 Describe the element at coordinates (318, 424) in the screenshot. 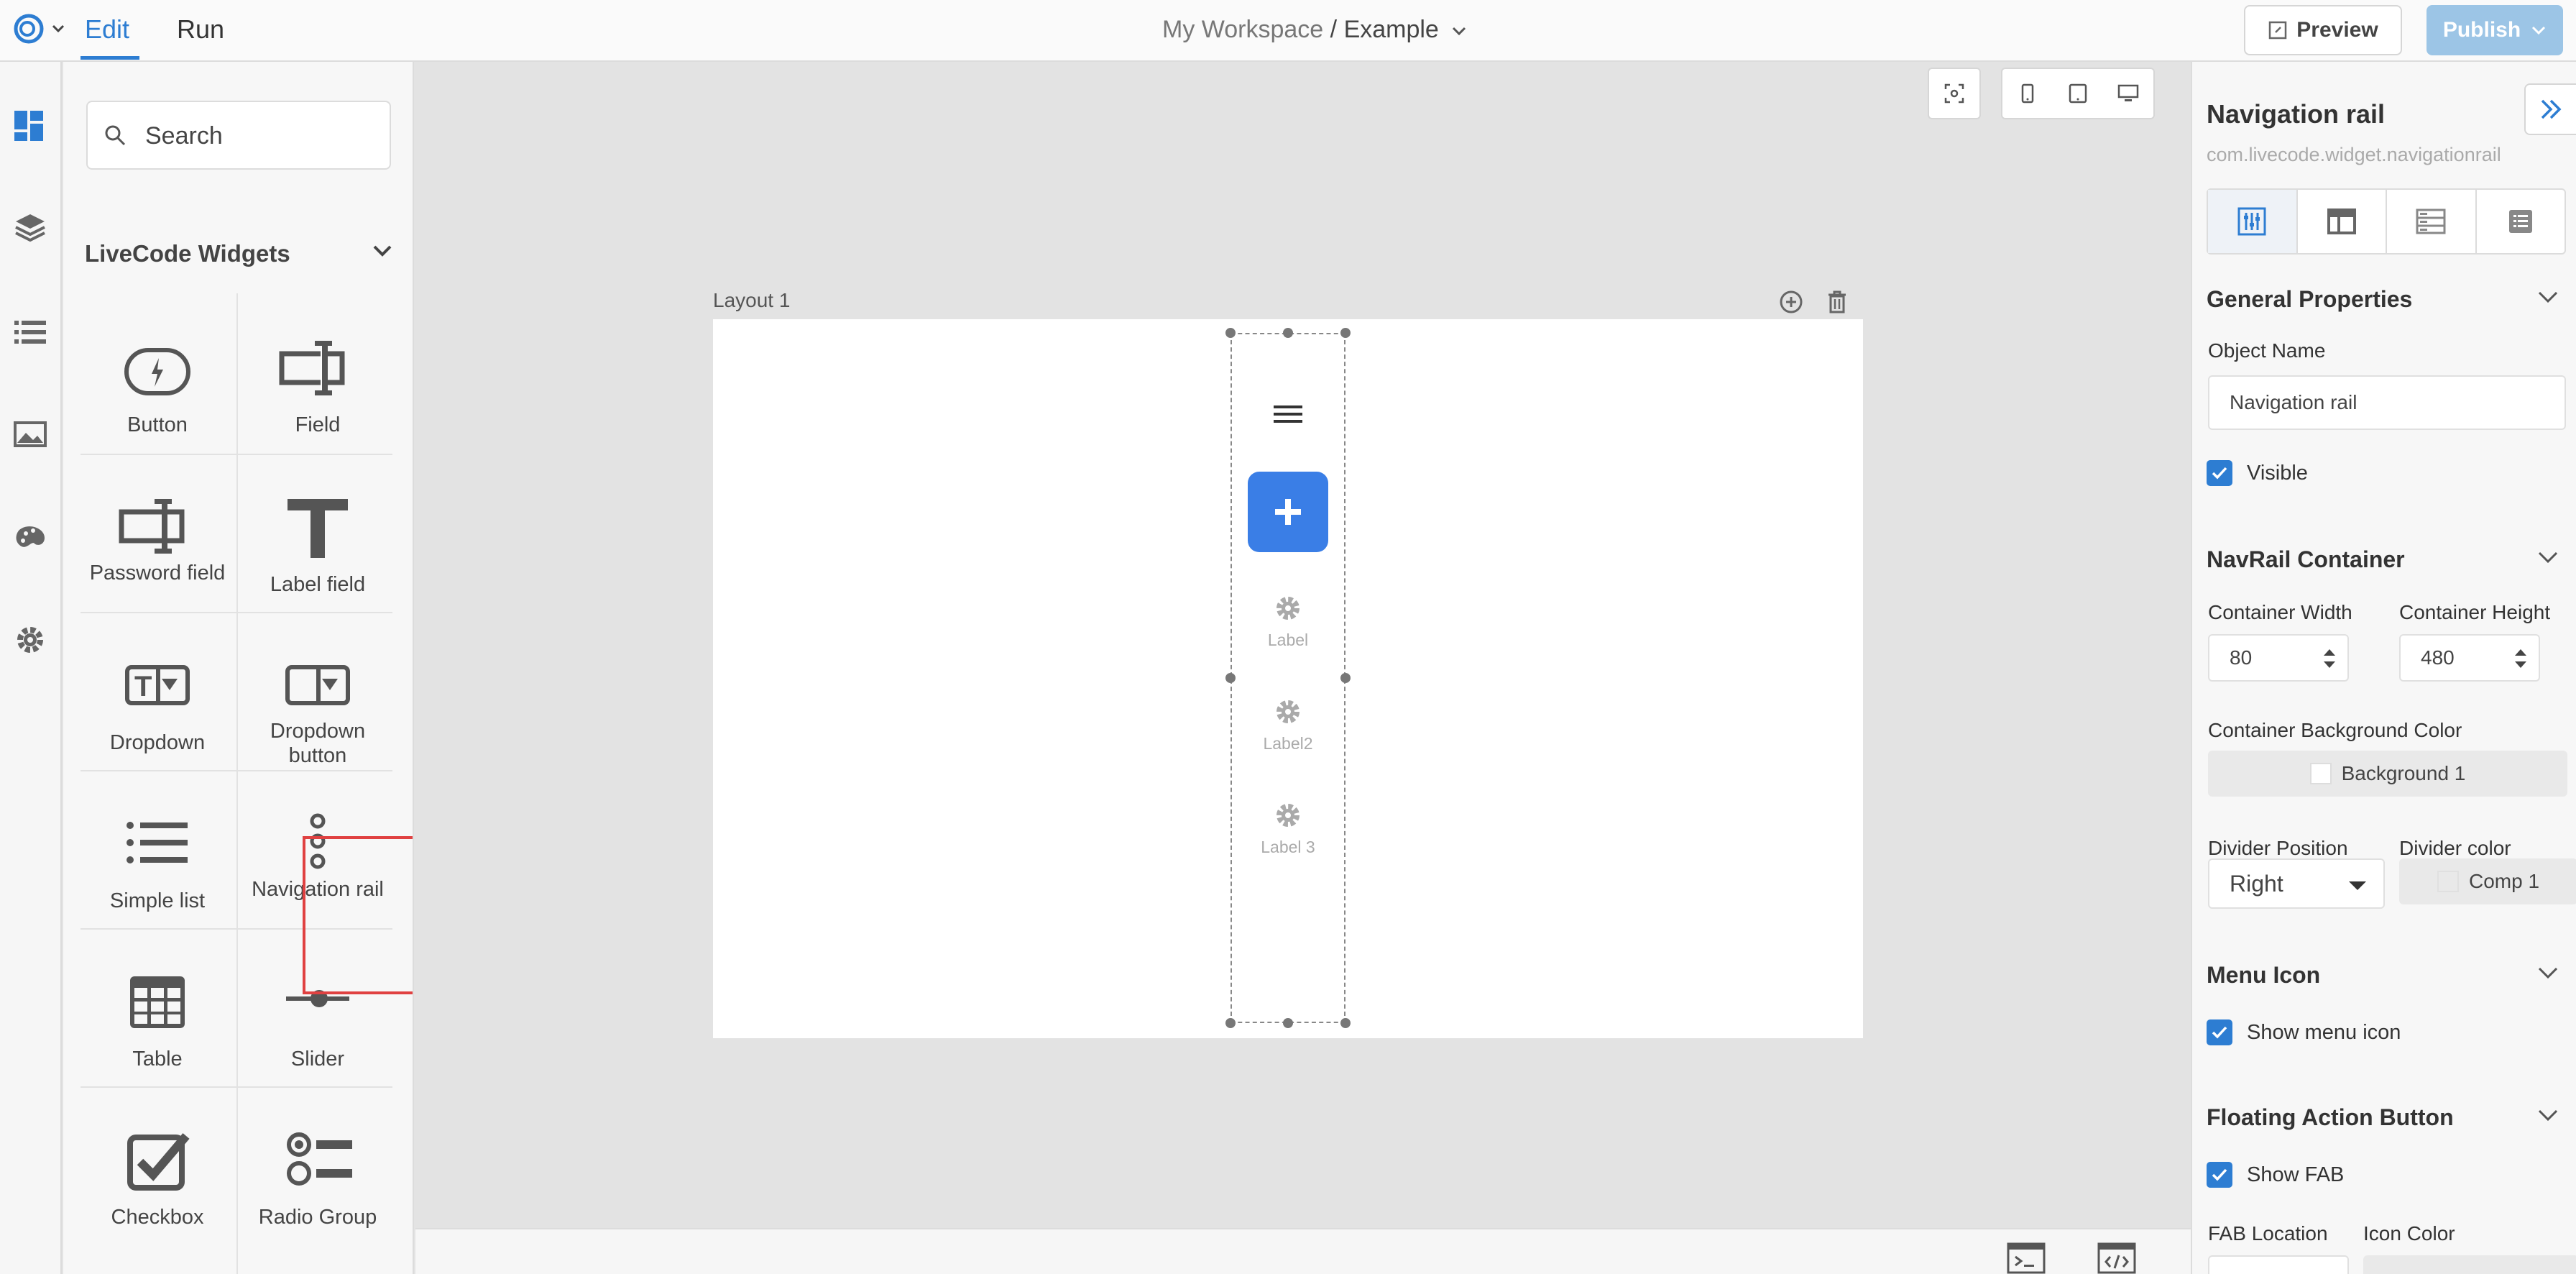

I see `widget-label: Field` at that location.